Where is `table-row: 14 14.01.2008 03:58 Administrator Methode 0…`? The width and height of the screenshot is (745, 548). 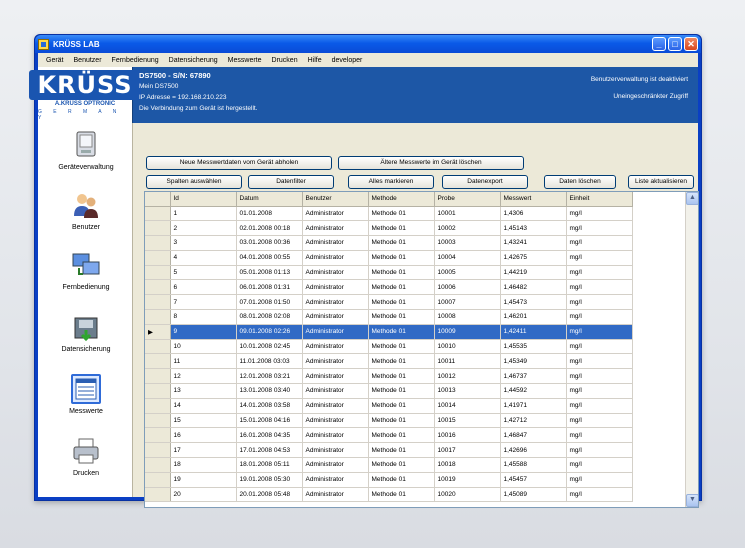
table-row: 14 14.01.2008 03:58 Administrator Methode 0… is located at coordinates (389, 406).